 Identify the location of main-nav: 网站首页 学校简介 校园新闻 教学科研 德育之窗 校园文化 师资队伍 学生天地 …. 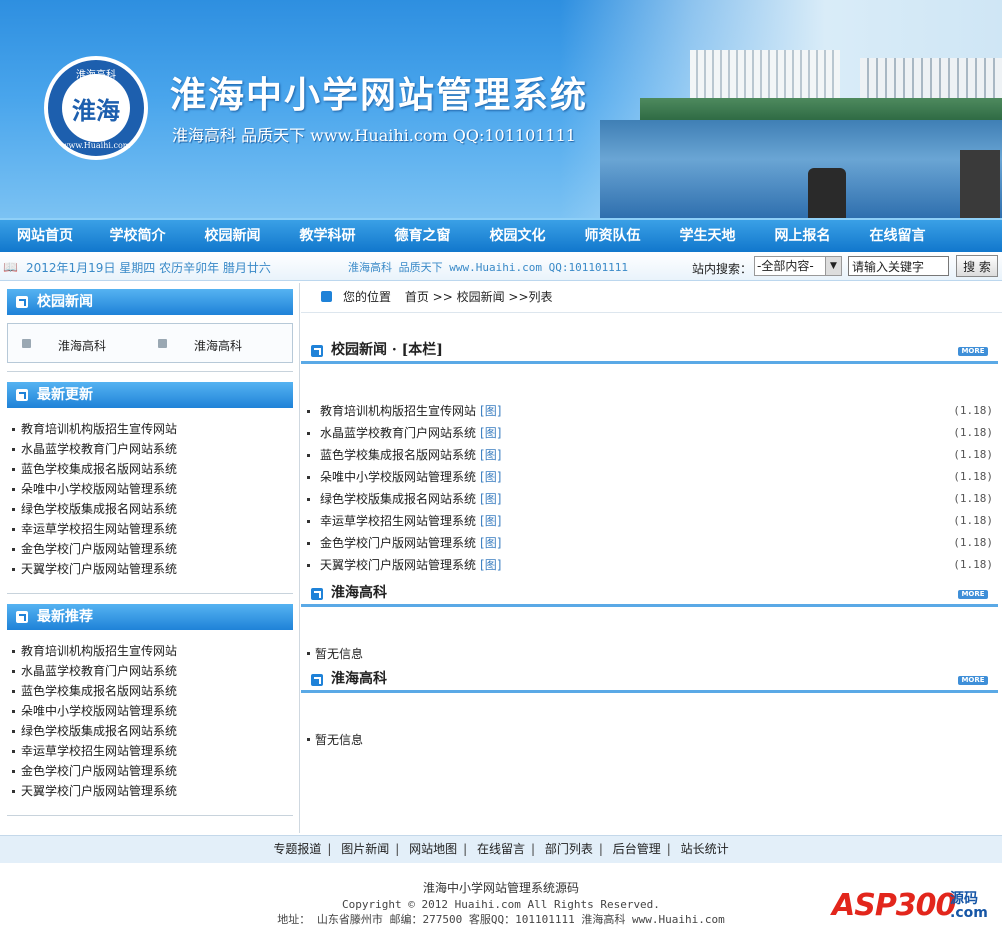
(501, 235).